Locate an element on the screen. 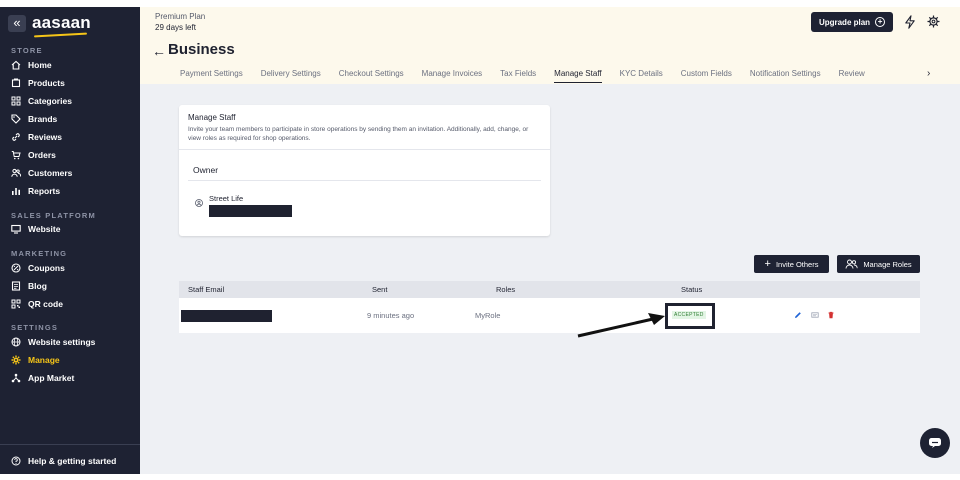 Image resolution: width=960 pixels, height=480 pixels. help-link: Help & getting started is located at coordinates (63, 461).